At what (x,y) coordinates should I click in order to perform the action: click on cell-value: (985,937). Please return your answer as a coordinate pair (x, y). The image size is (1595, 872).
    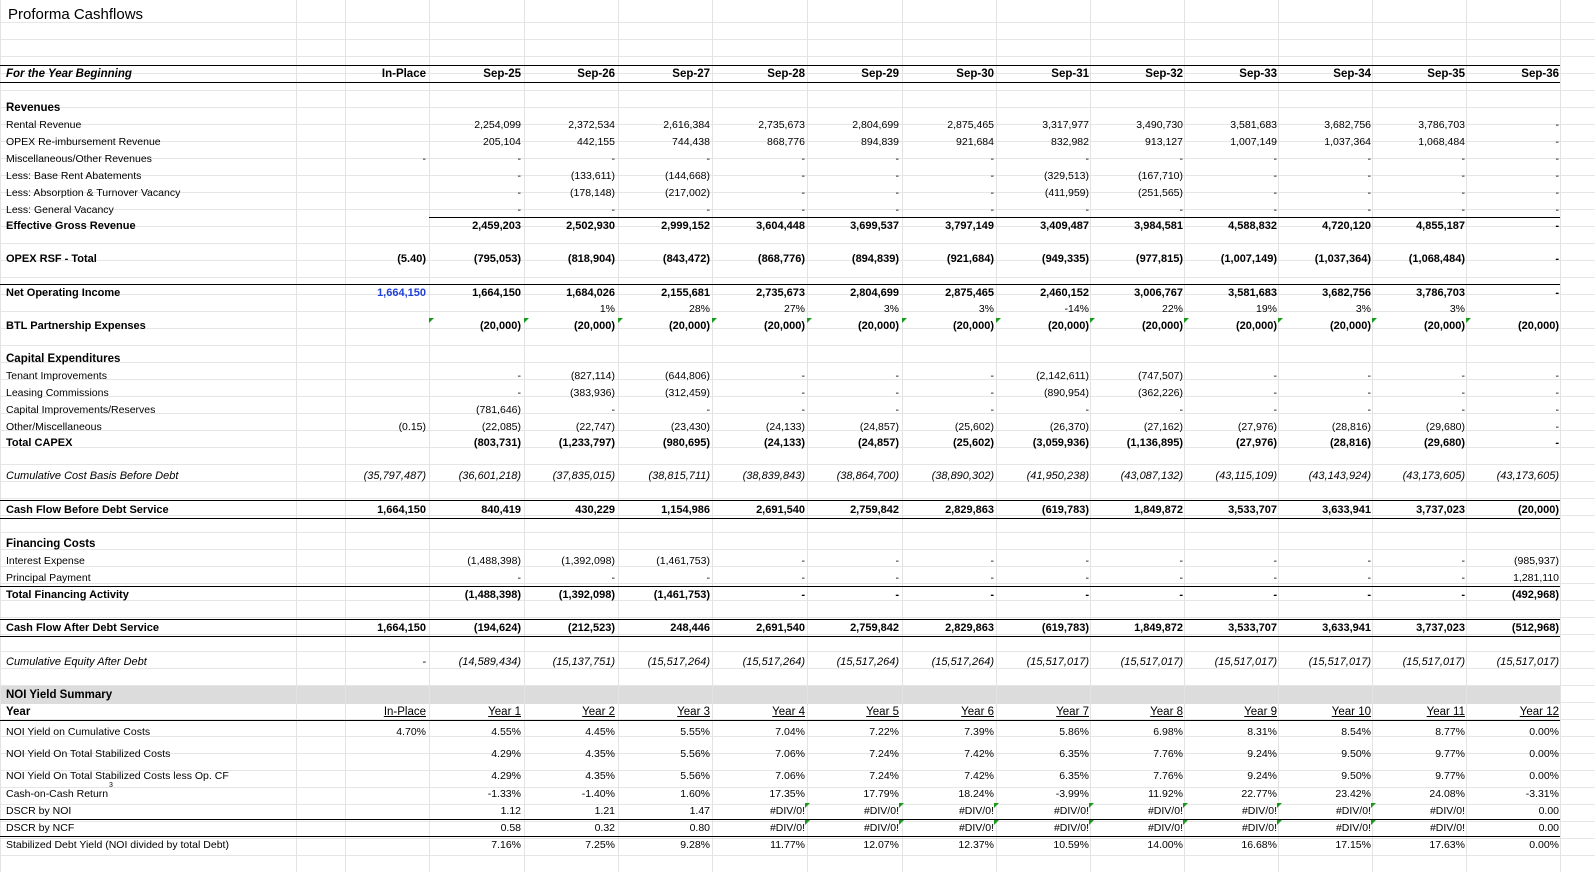
    Looking at the image, I should click on (1513, 561).